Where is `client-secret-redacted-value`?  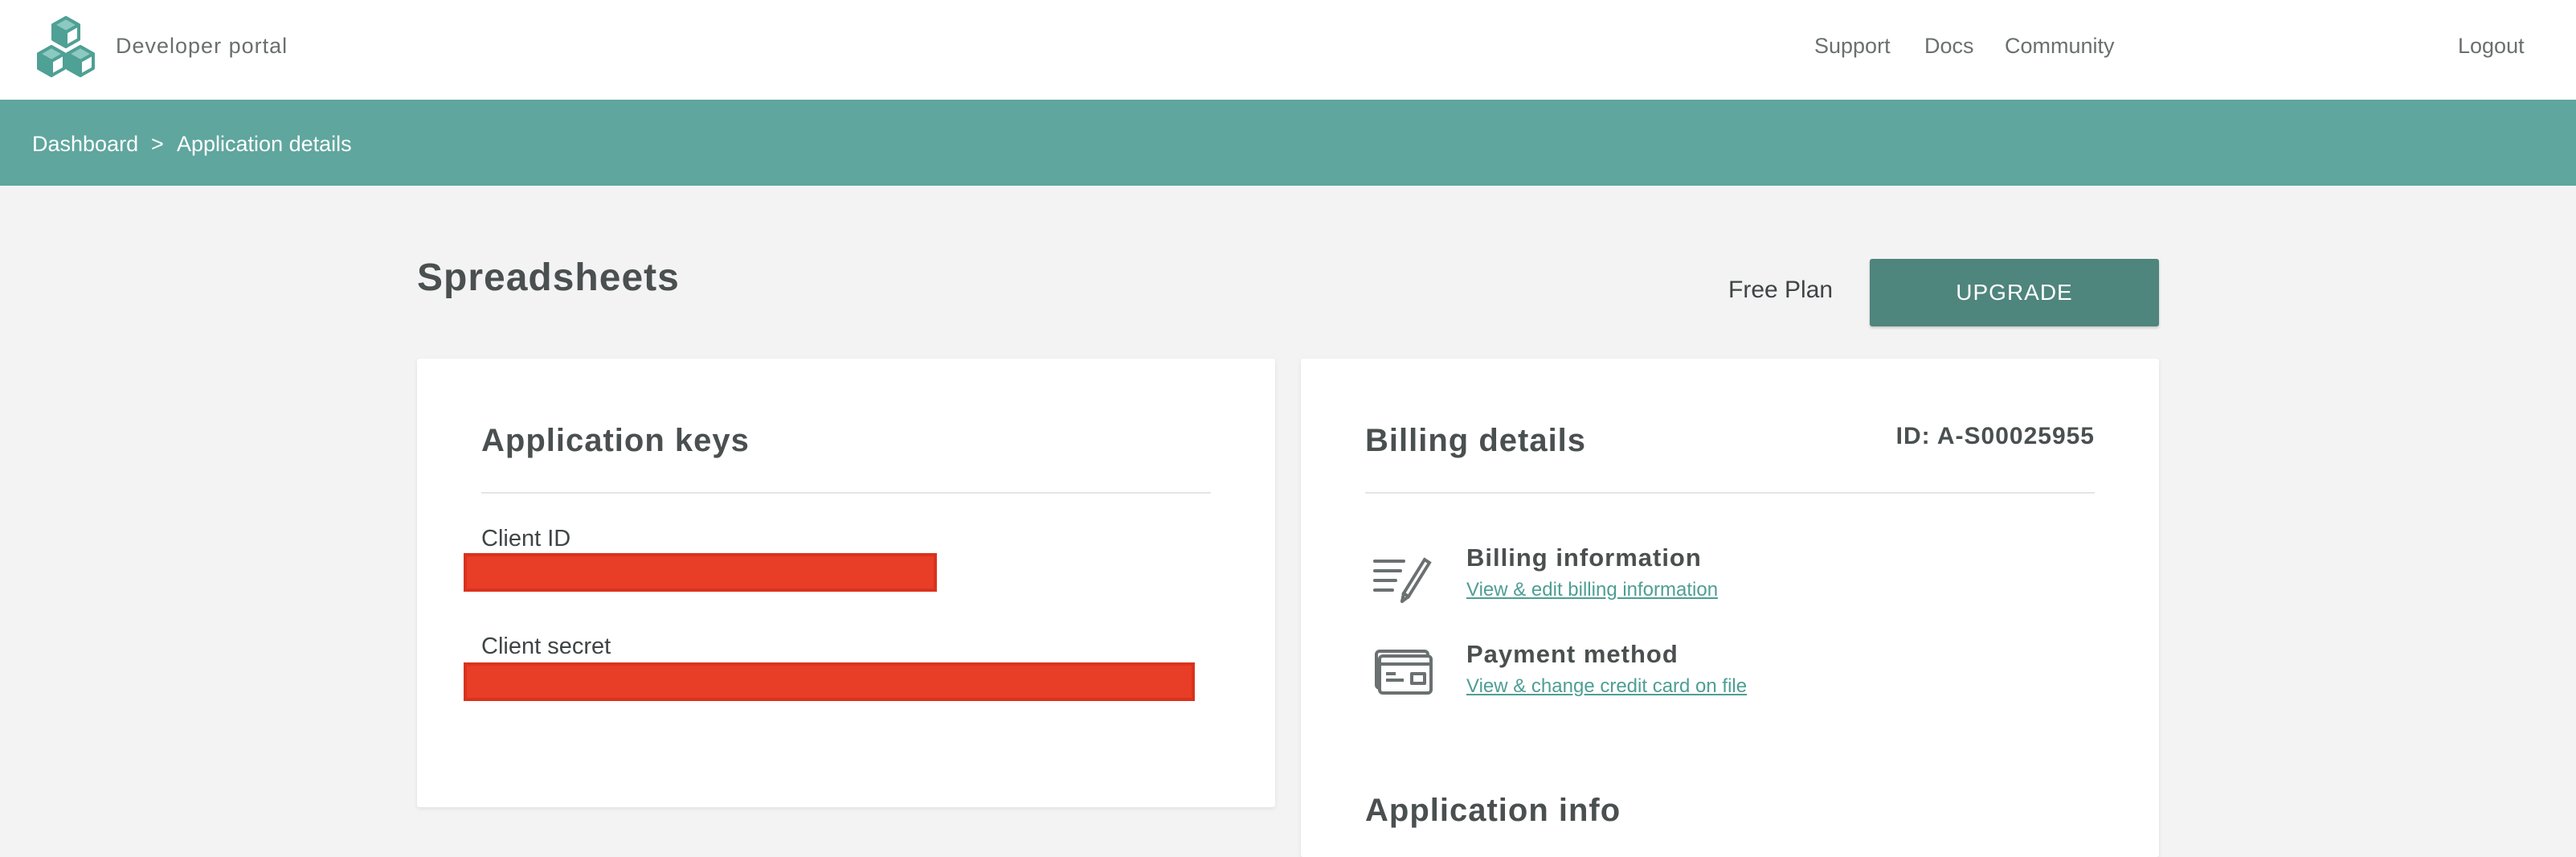 client-secret-redacted-value is located at coordinates (829, 681).